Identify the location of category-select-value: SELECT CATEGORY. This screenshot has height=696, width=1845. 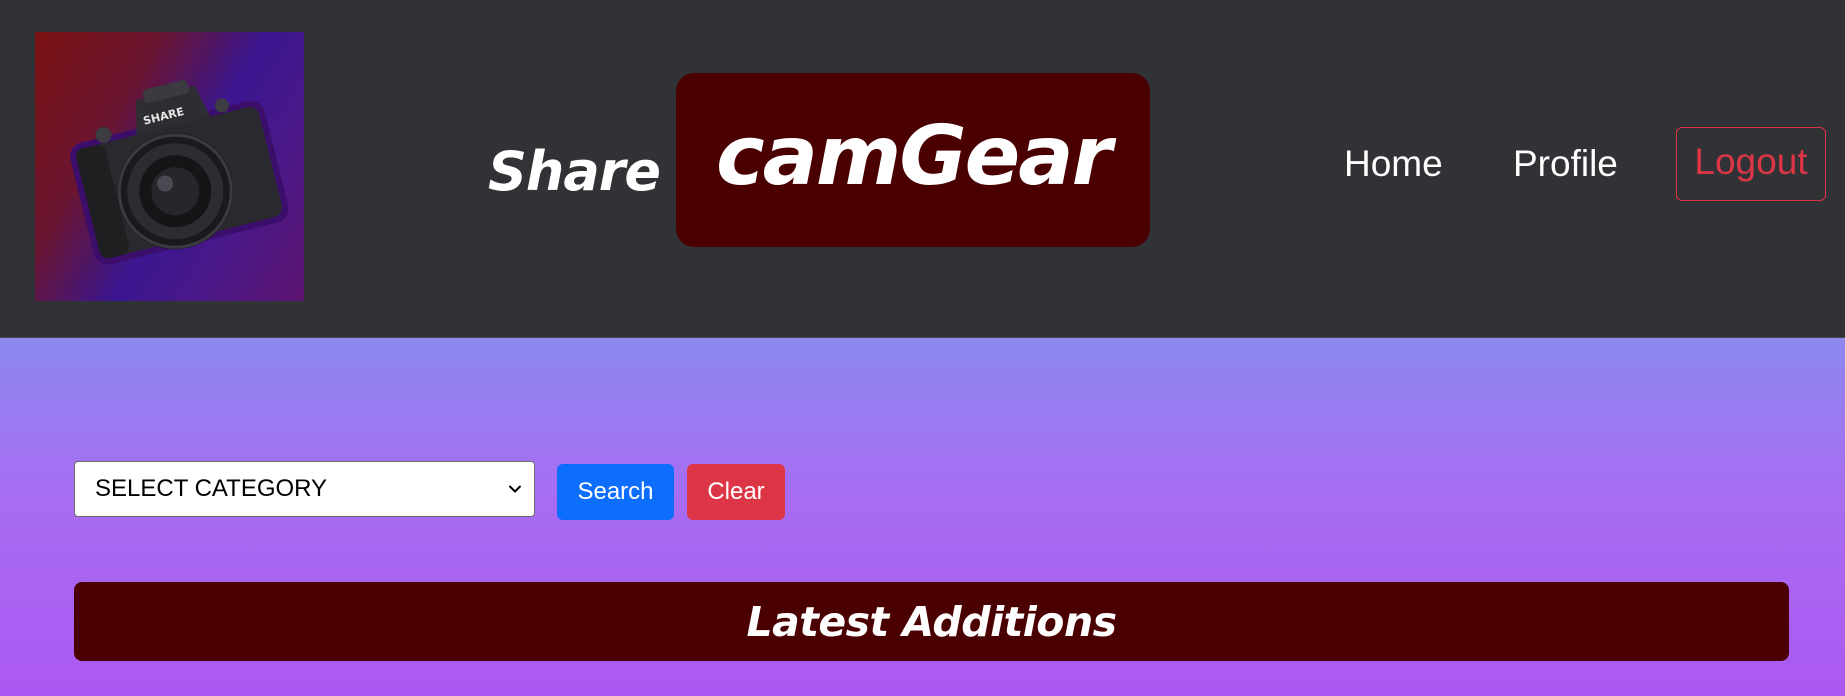
(211, 488).